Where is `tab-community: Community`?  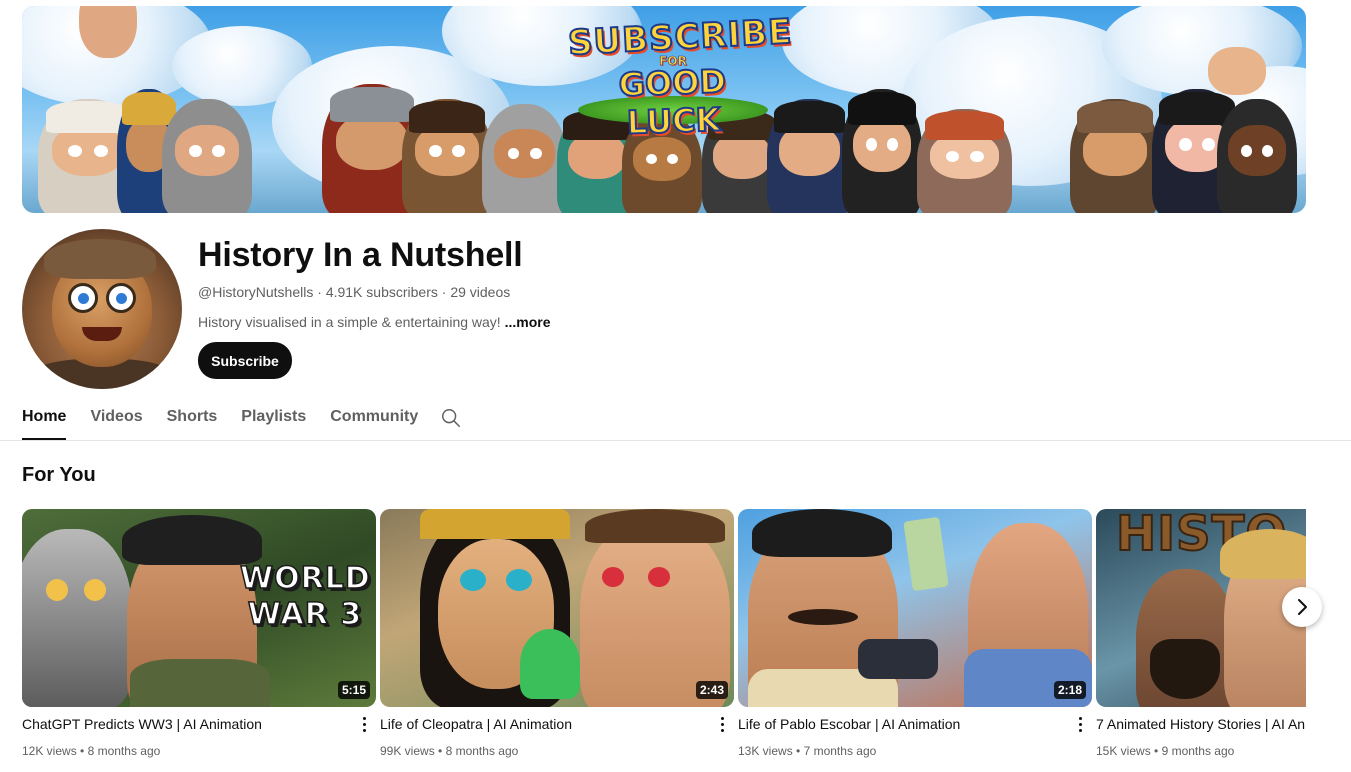
tab-community: Community is located at coordinates (374, 417).